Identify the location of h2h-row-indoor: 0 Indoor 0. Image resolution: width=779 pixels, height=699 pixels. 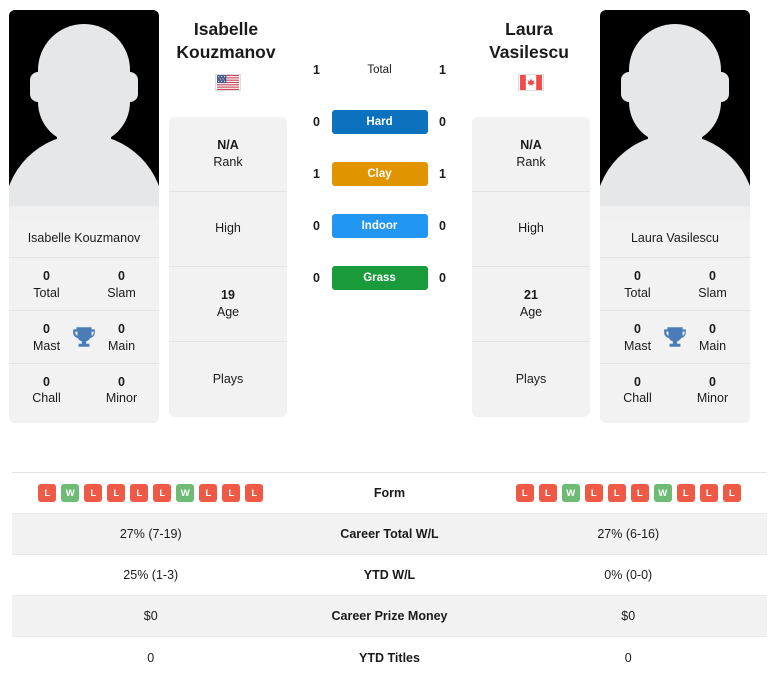
(379, 226).